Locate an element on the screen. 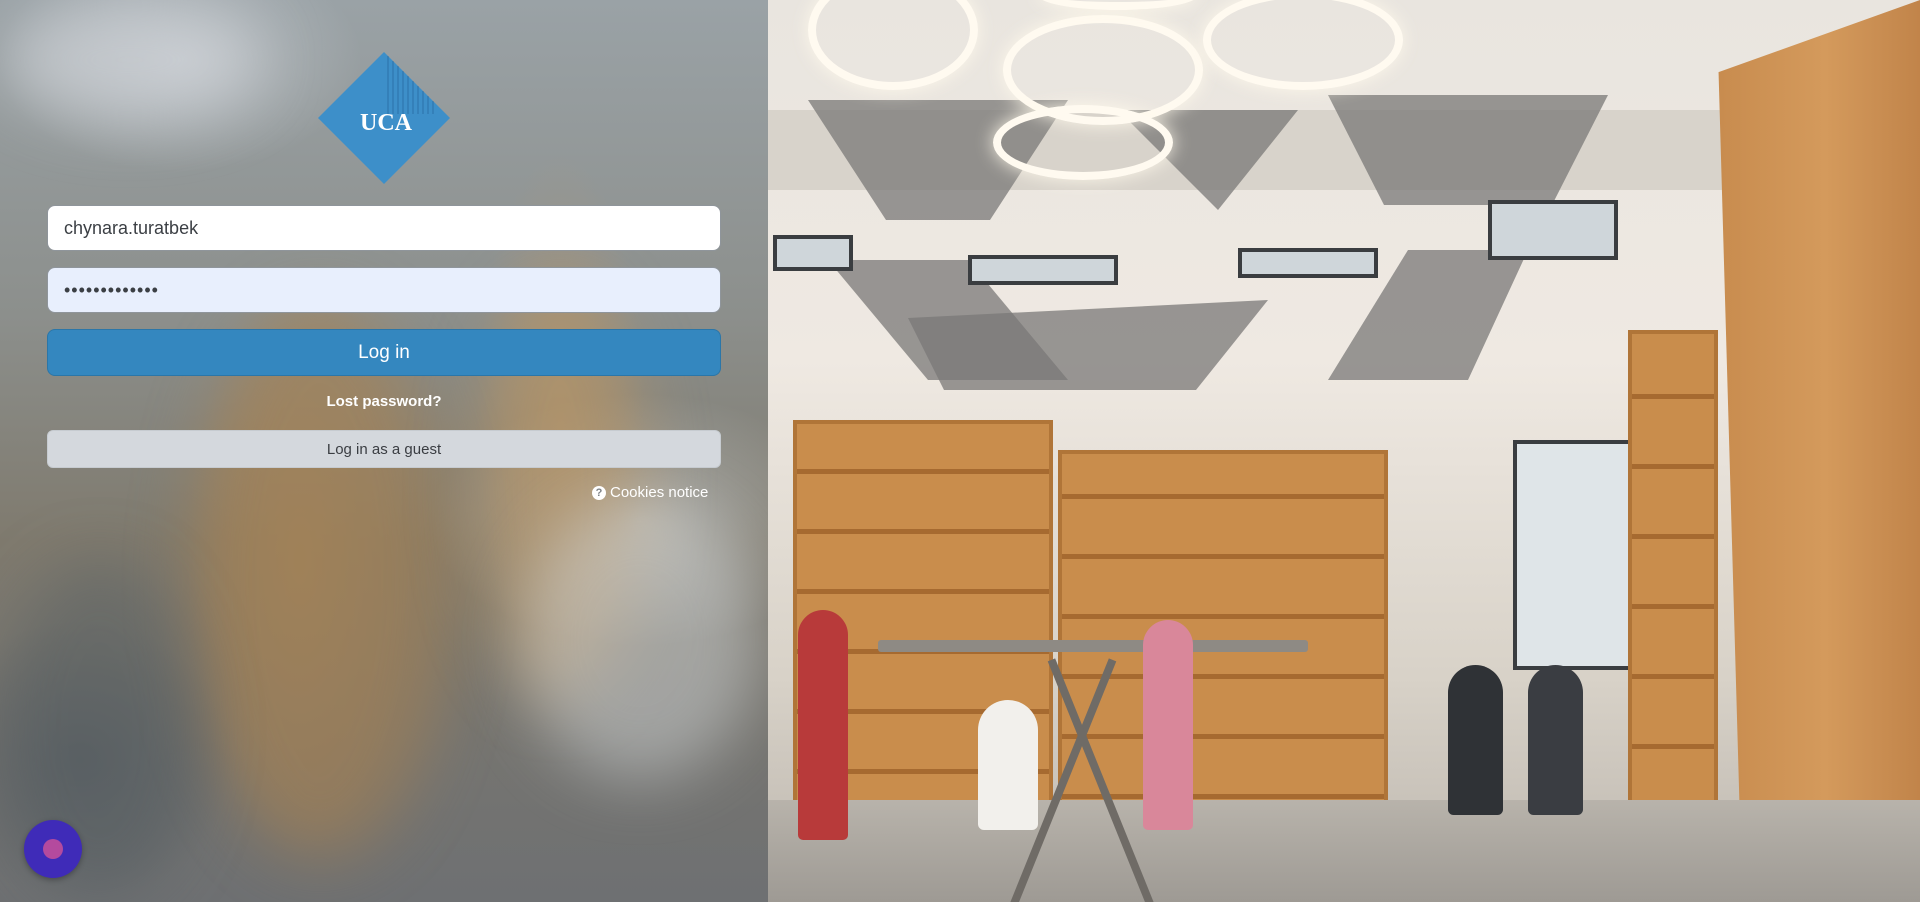  lost-password-label: Lost password? is located at coordinates (384, 401).